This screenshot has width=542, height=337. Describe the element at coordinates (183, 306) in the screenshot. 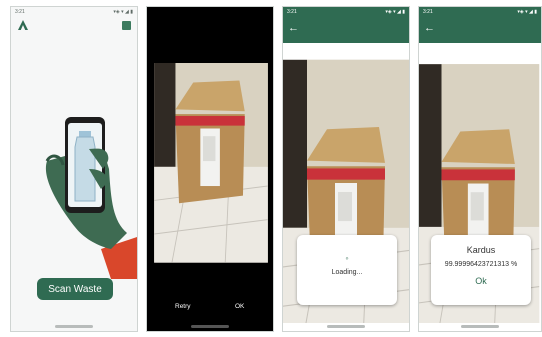

I see `retry-button: Retry` at that location.